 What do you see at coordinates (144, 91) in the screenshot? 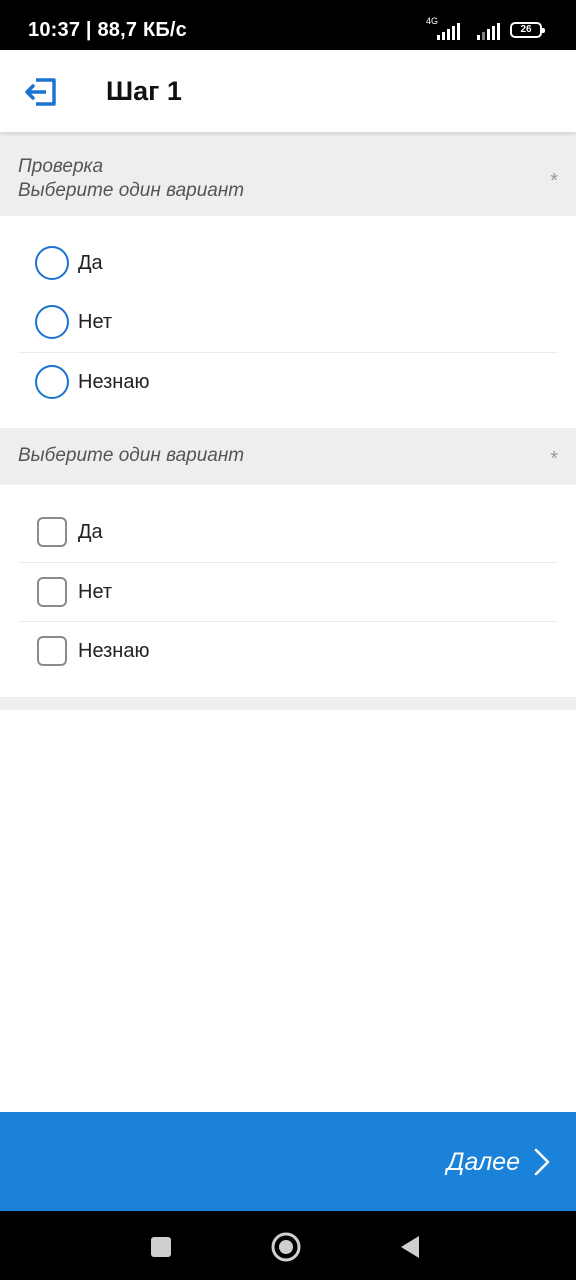
I see `page-title: Шаг 1` at bounding box center [144, 91].